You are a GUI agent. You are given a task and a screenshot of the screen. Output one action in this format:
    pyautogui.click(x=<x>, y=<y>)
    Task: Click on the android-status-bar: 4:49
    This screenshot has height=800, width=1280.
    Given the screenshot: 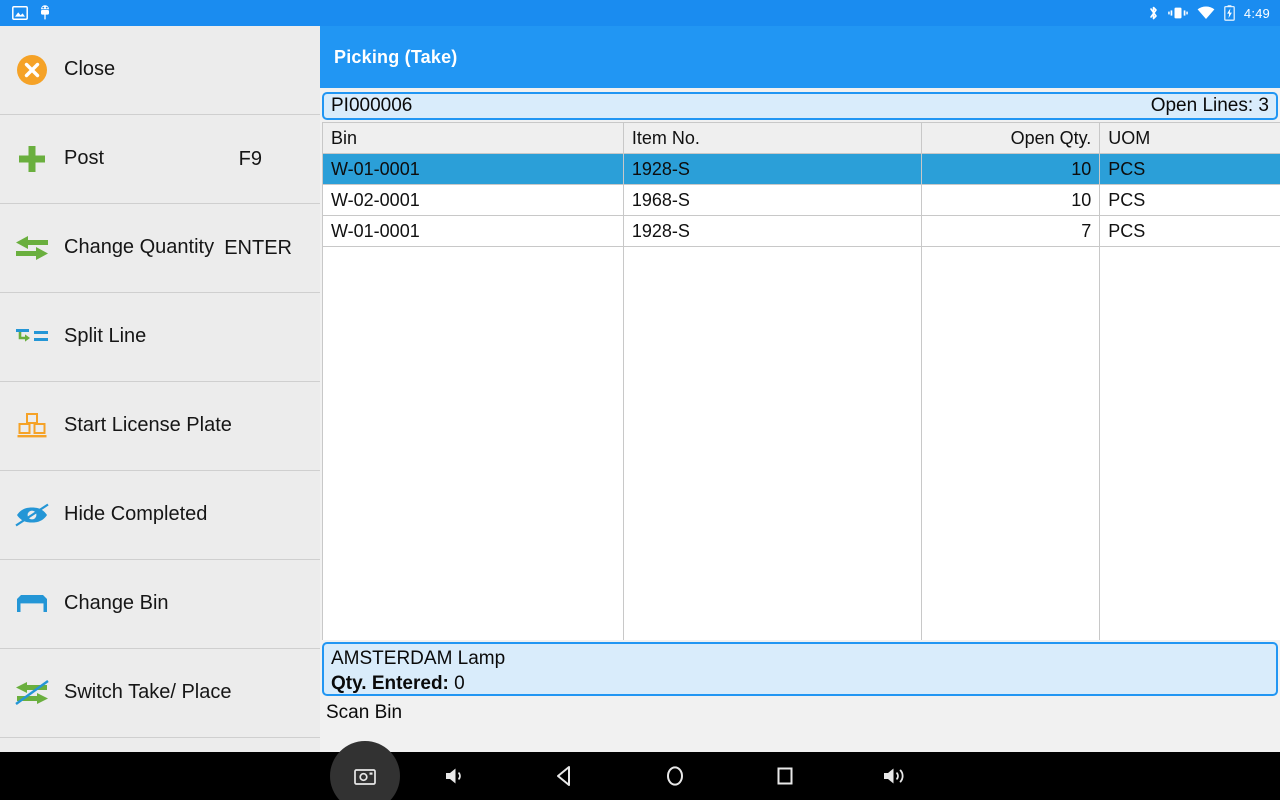 What is the action you would take?
    pyautogui.click(x=640, y=13)
    